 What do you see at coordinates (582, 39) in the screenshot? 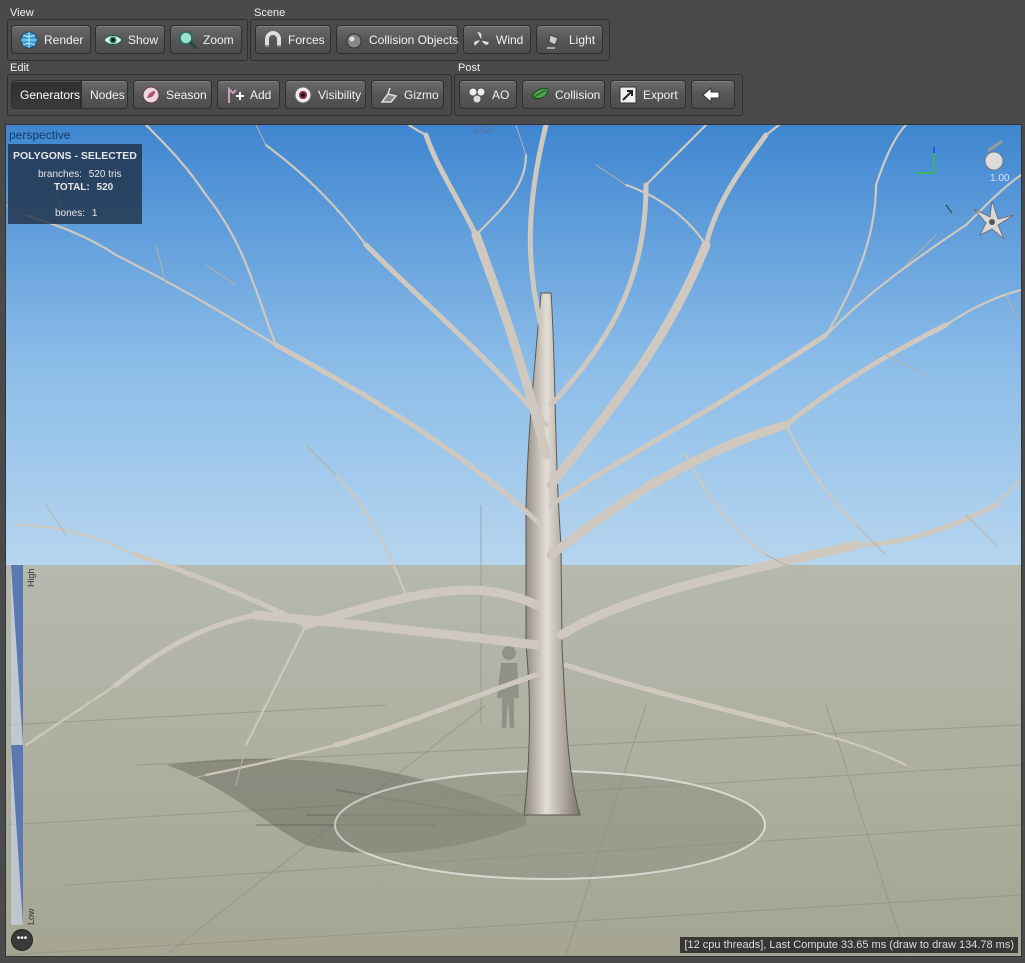
I see `light-label: Light` at bounding box center [582, 39].